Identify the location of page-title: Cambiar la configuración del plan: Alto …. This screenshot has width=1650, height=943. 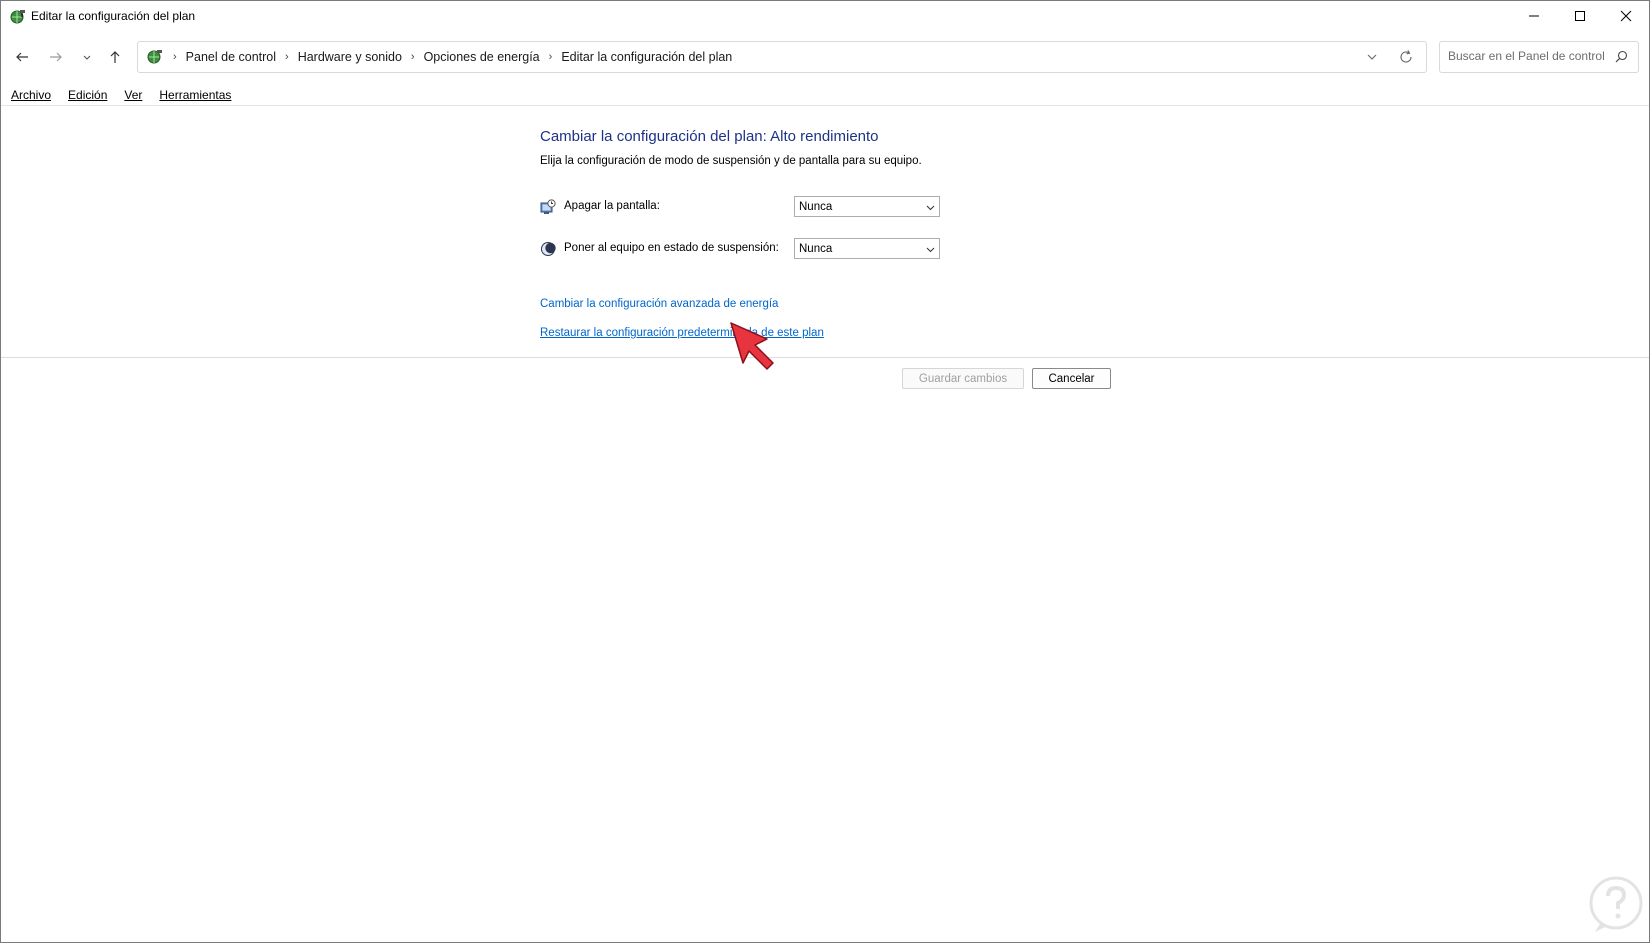
(709, 136).